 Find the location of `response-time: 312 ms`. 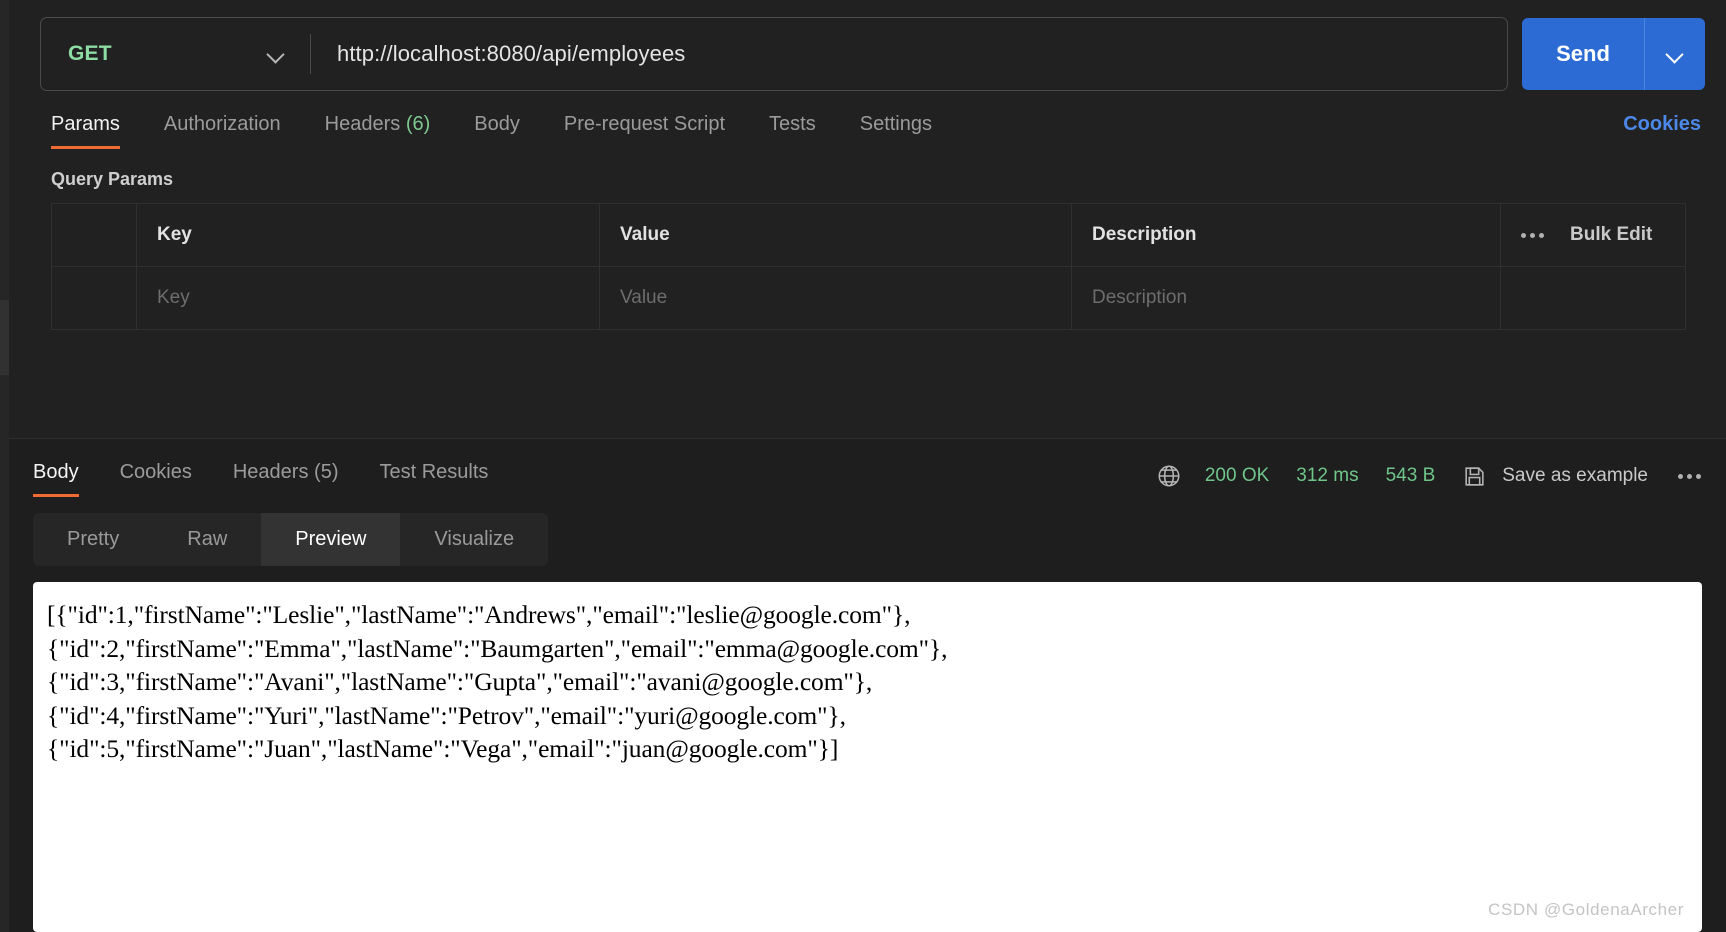

response-time: 312 ms is located at coordinates (1327, 475).